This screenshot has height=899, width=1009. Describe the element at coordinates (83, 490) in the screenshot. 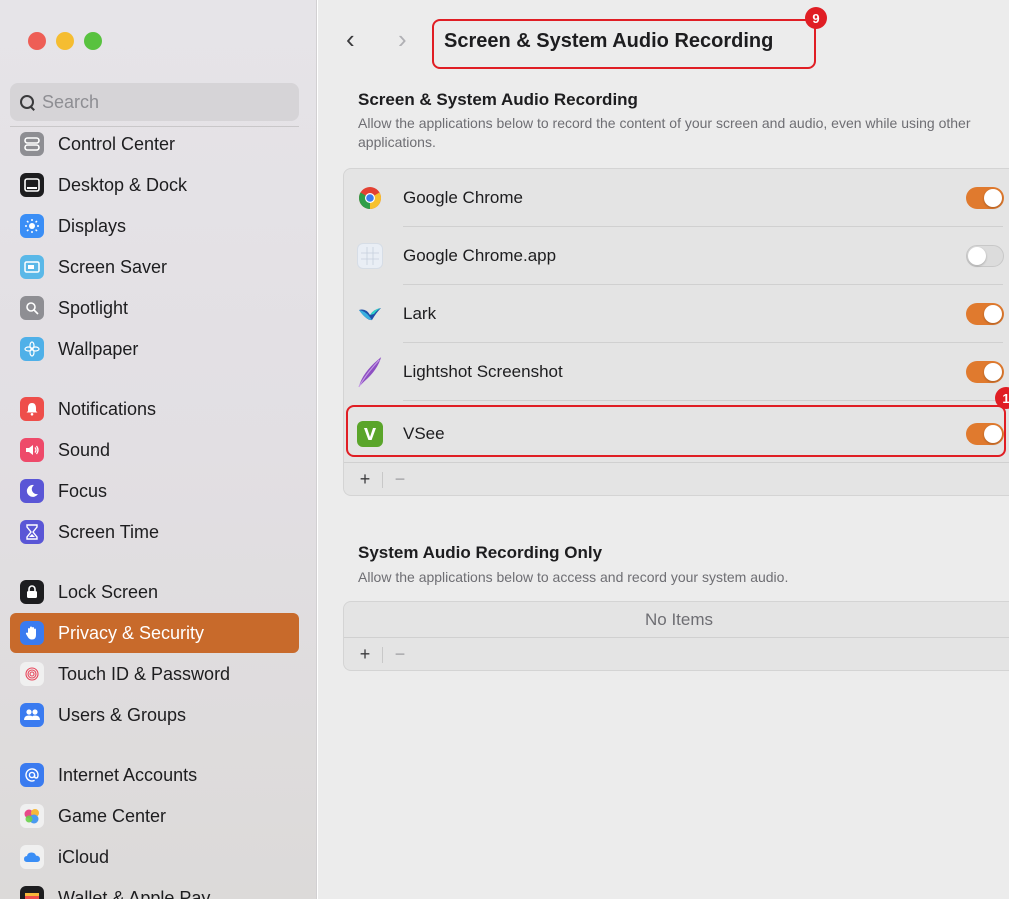

I see `sidebar-item-label: Focus` at that location.